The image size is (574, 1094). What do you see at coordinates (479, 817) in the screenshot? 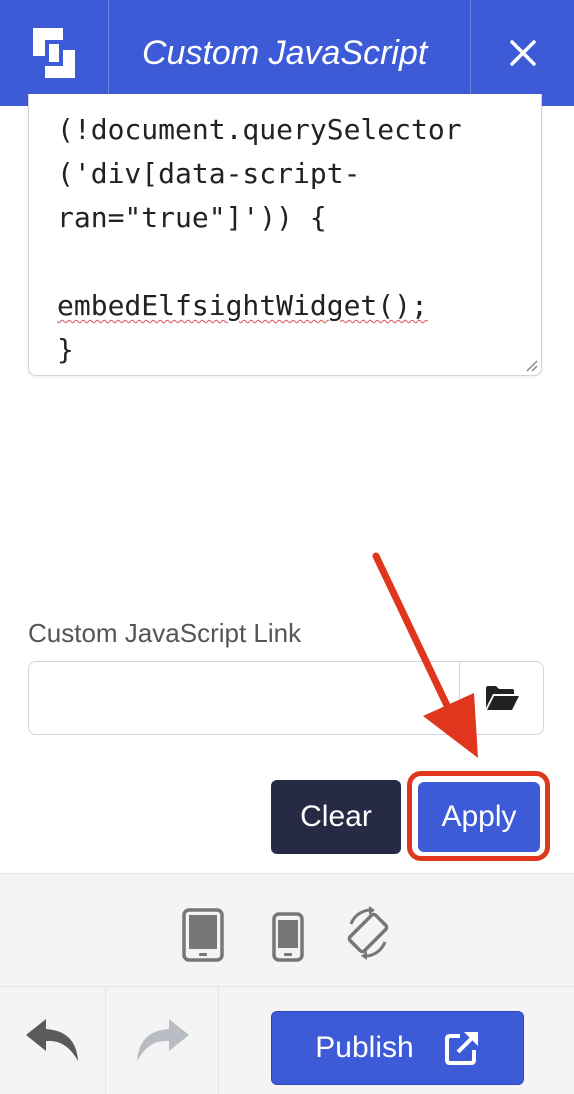
I see `apply-button: Apply` at bounding box center [479, 817].